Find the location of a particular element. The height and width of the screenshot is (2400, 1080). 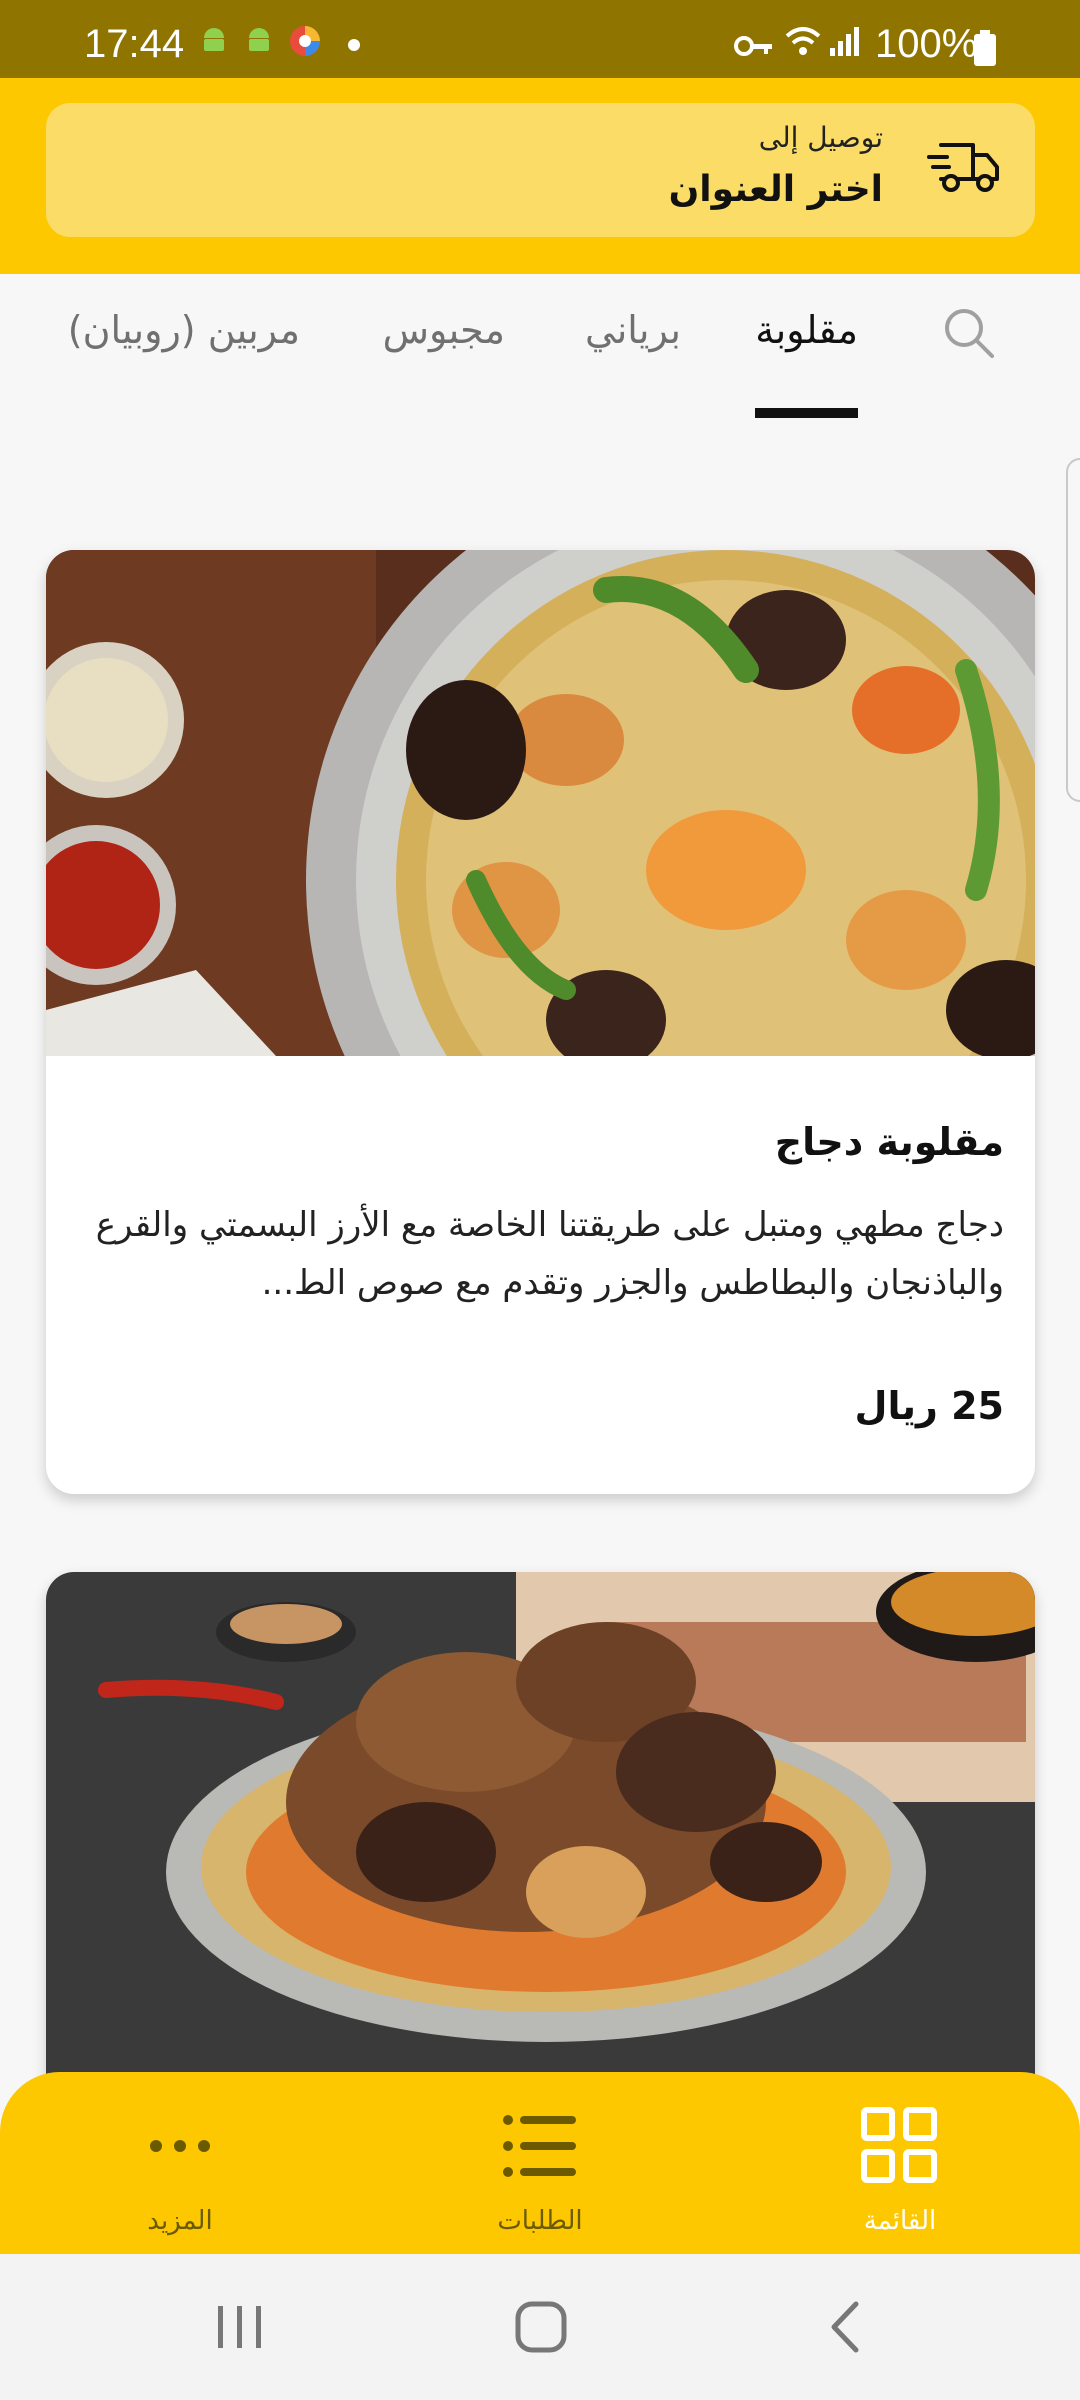

nav-orders-label: الطلبات is located at coordinates (540, 2221).